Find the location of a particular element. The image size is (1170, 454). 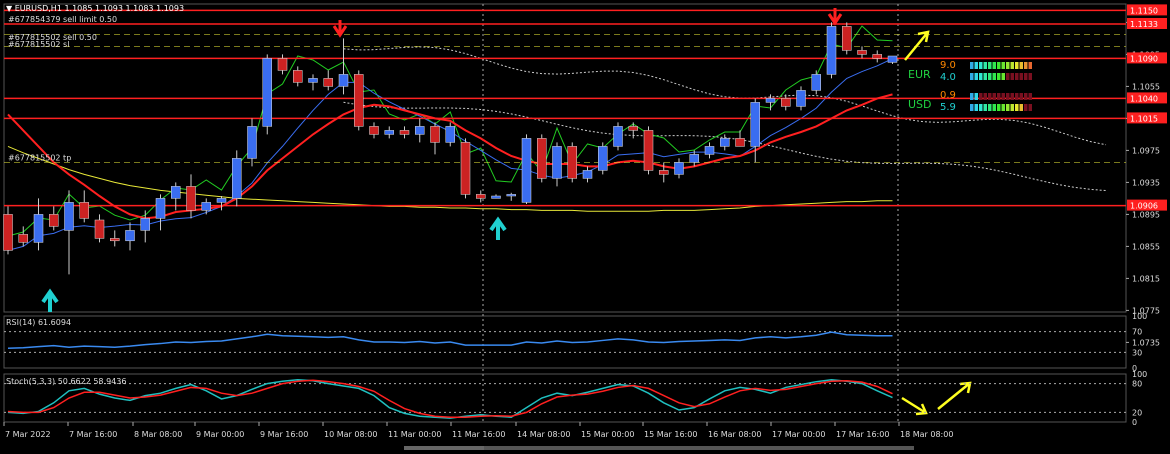

price-label: 1.1150 is located at coordinates (1144, 10).